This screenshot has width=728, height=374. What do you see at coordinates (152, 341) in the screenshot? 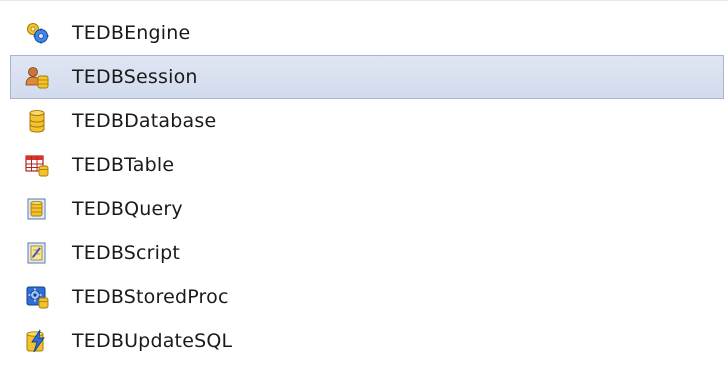
I see `list-item-label: TEDBUpdateSQL` at bounding box center [152, 341].